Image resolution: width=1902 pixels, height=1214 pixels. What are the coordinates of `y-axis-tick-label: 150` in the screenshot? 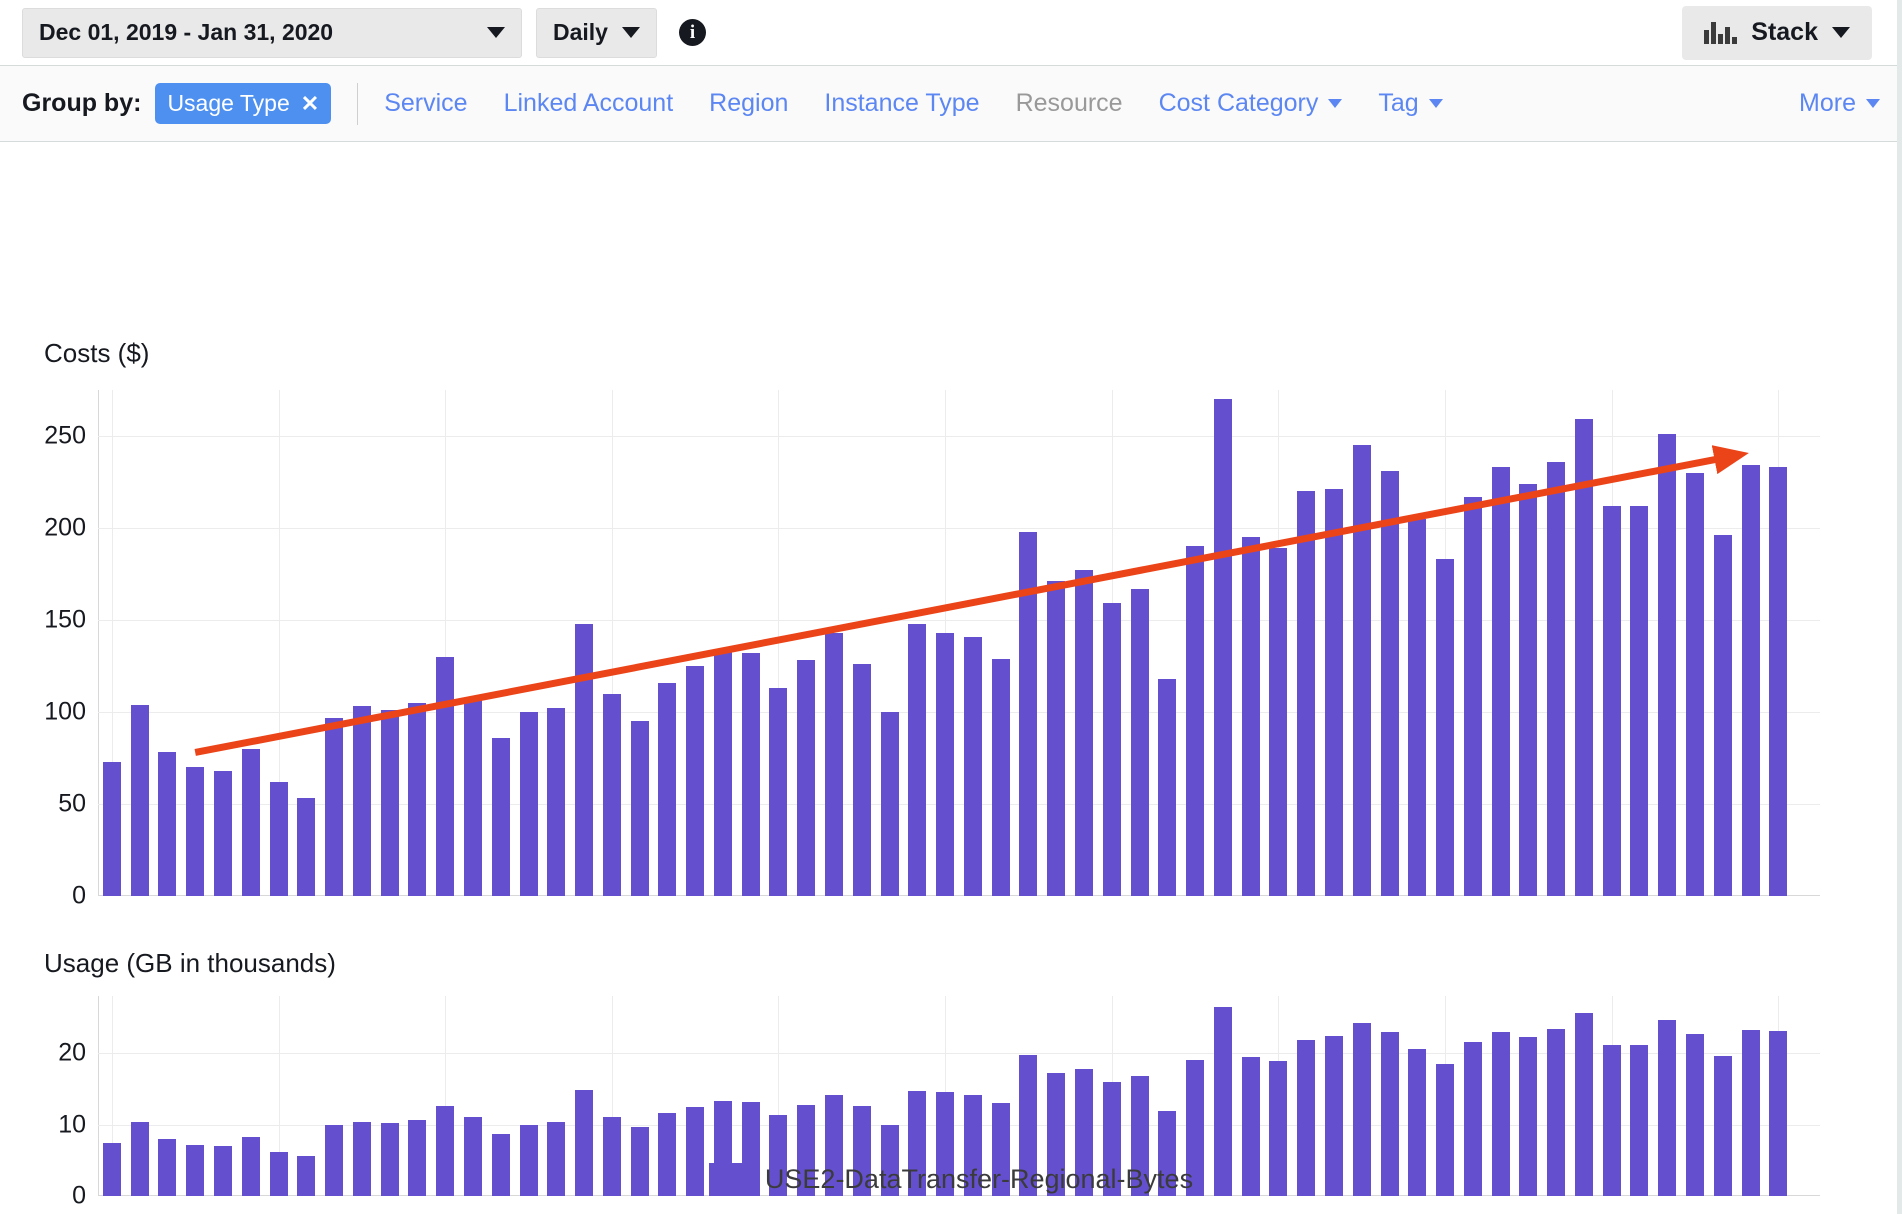 It's located at (65, 619).